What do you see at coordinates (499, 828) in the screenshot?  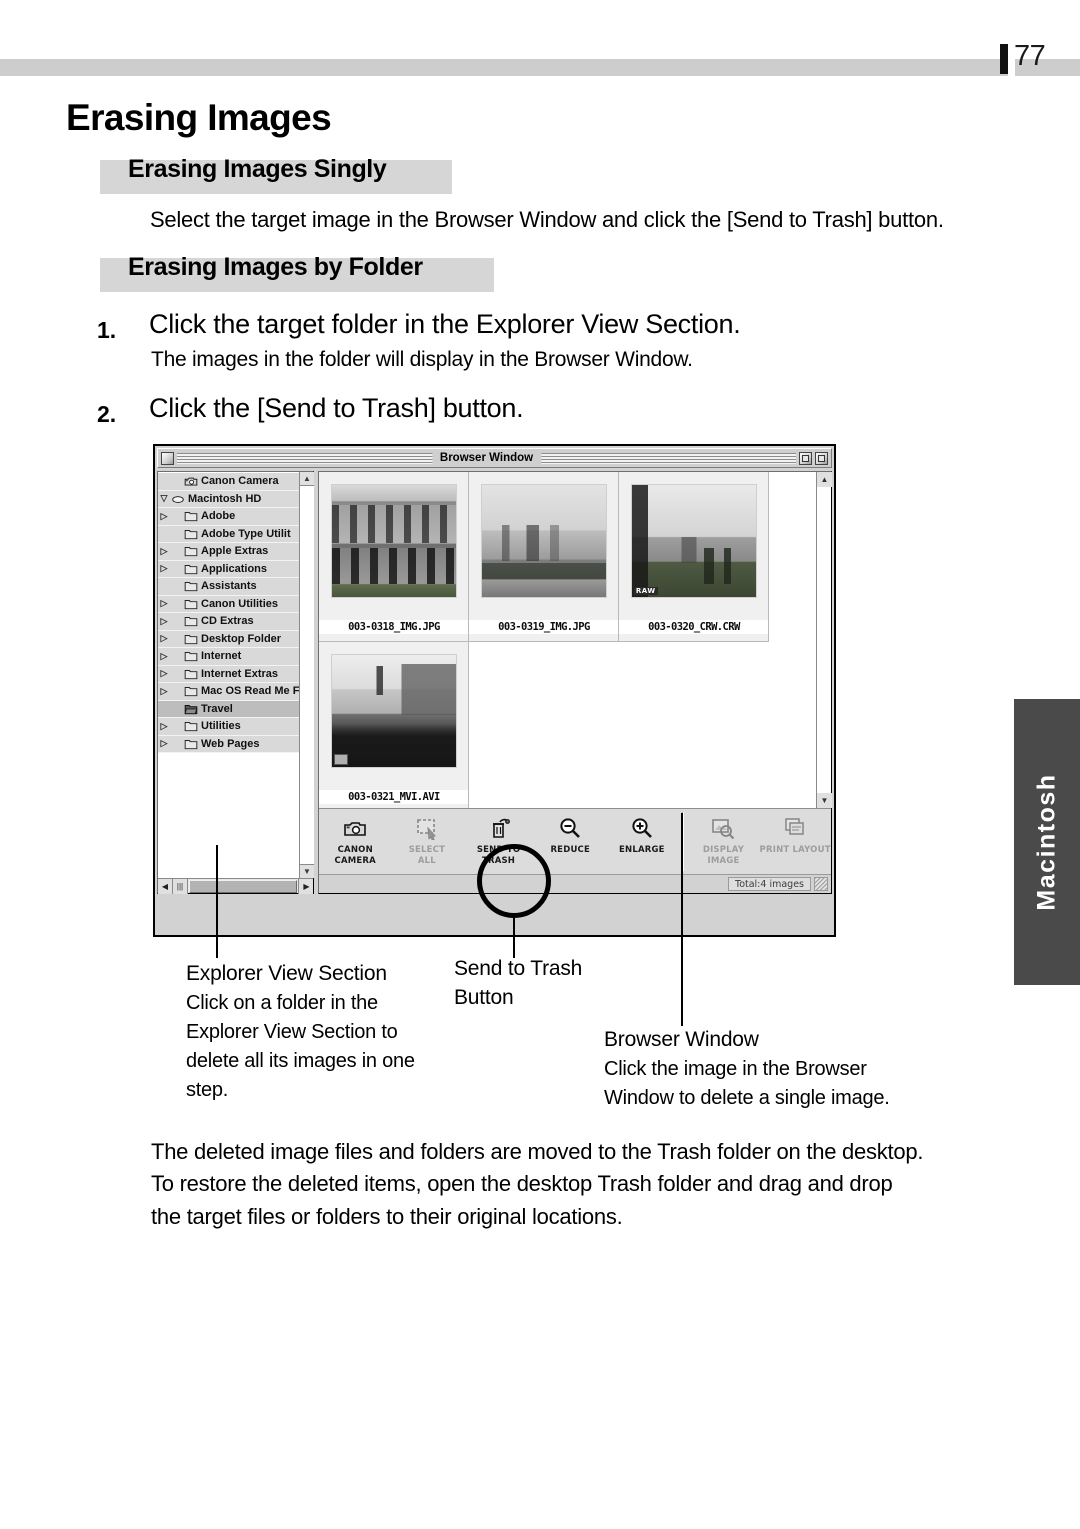 I see `trash-icon` at bounding box center [499, 828].